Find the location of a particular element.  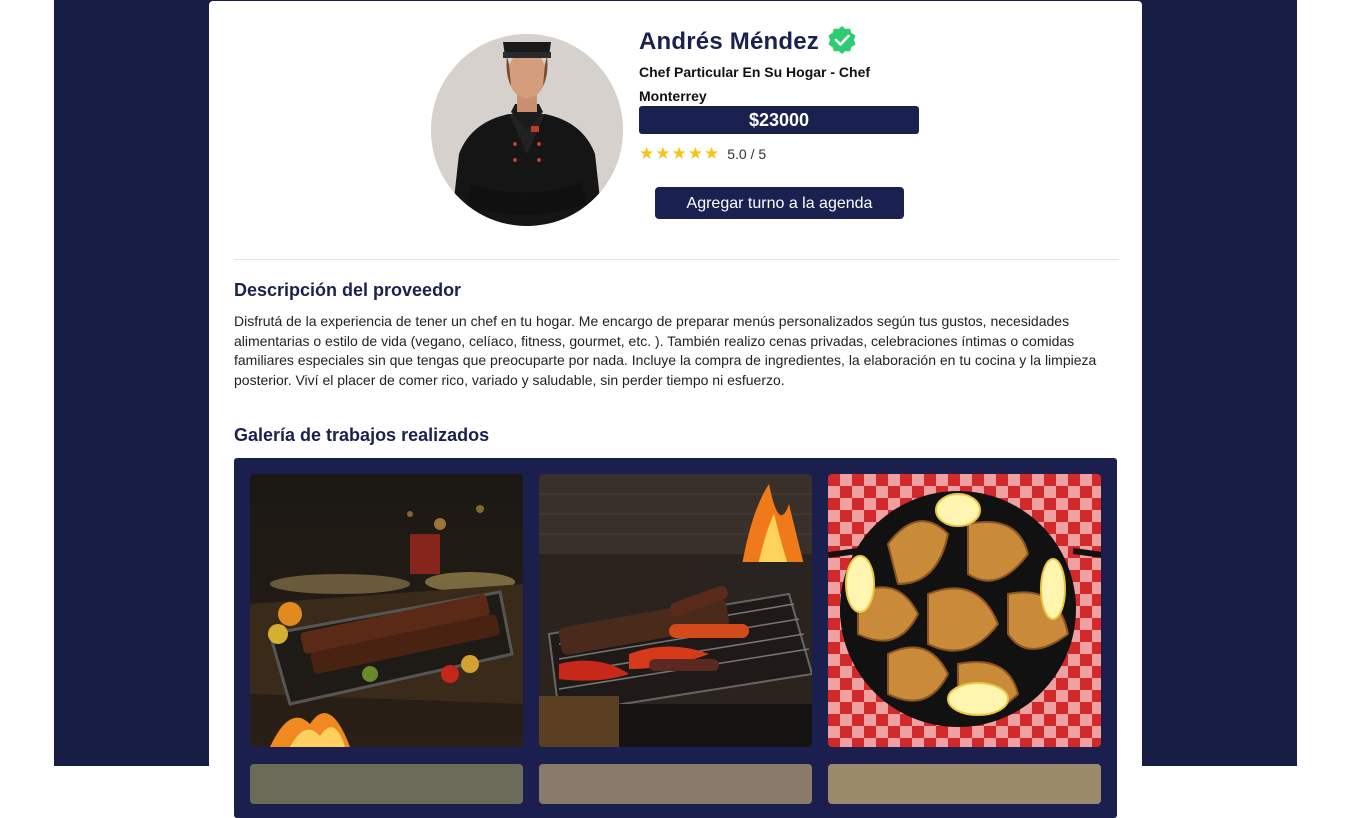

name-row: Andrés Méndez is located at coordinates (748, 42).